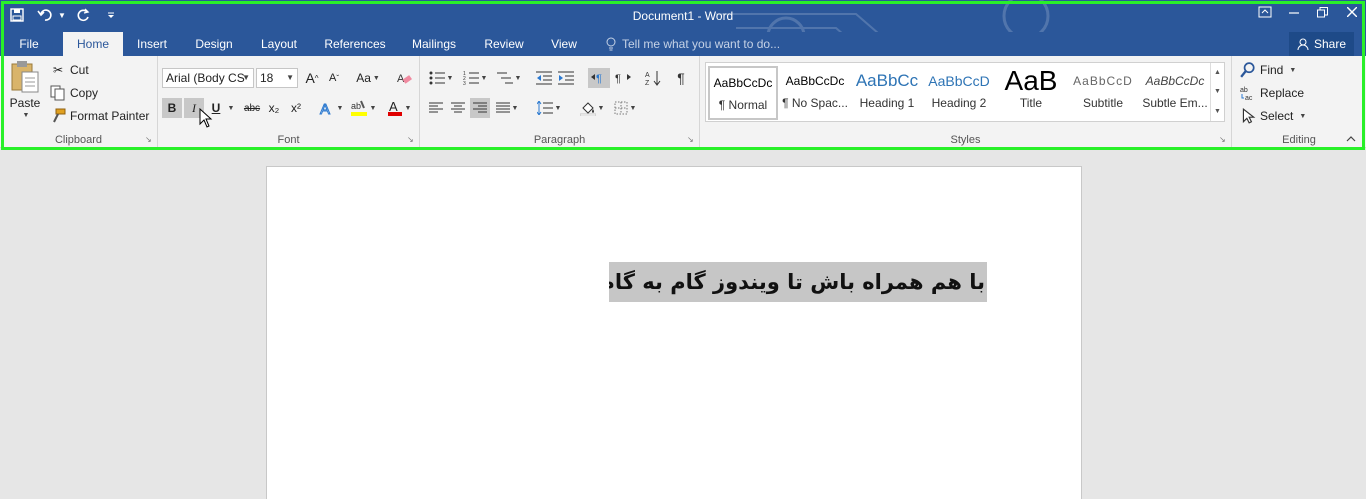 The height and width of the screenshot is (499, 1366). I want to click on share-button: Share, so click(1321, 44).